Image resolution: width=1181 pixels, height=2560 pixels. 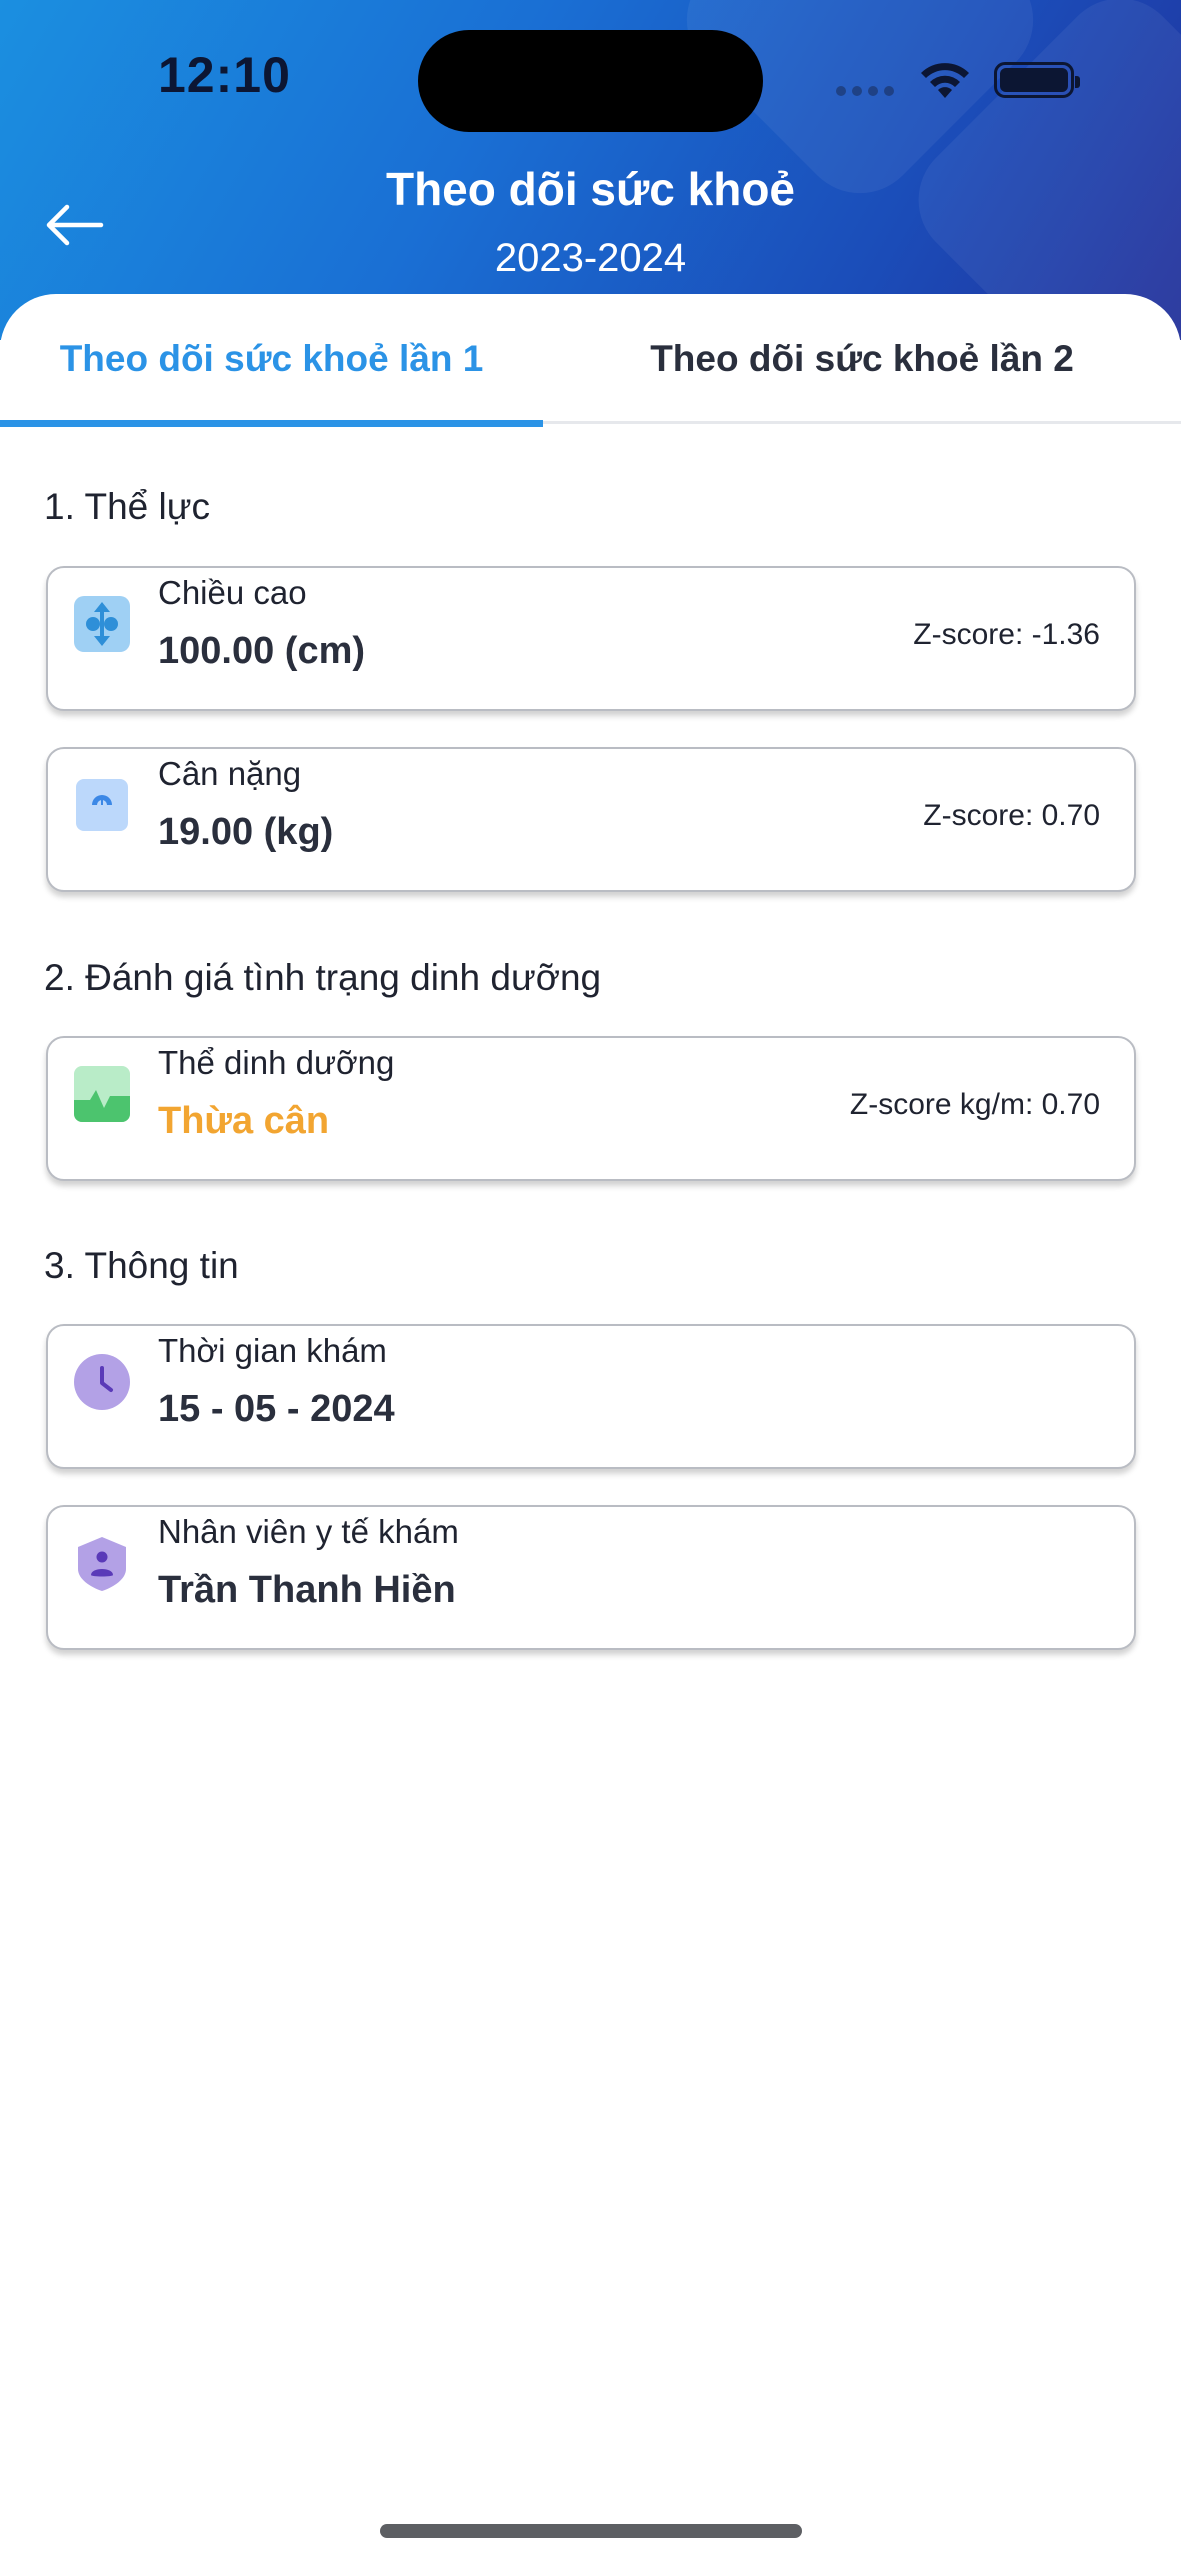 What do you see at coordinates (141, 1265) in the screenshot?
I see `section-title-info: 3. Thông tin` at bounding box center [141, 1265].